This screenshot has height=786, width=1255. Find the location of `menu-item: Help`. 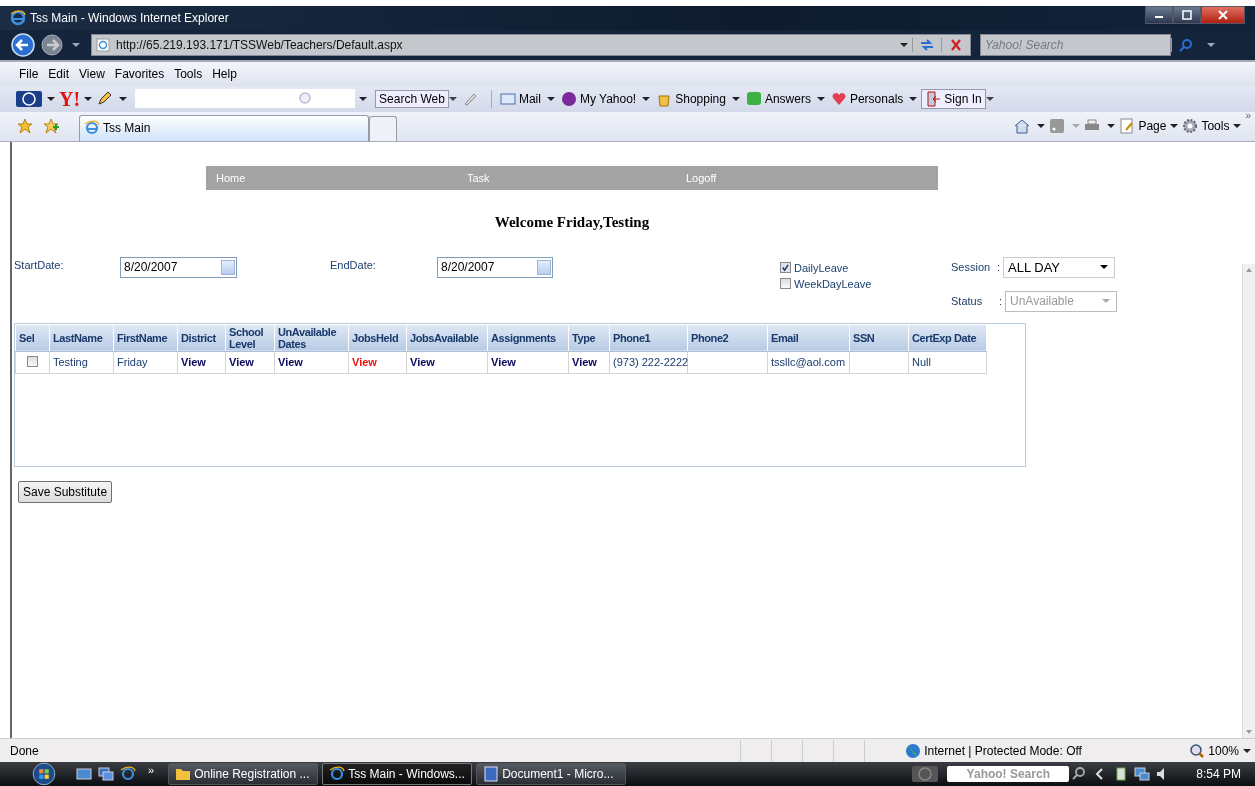

menu-item: Help is located at coordinates (224, 73).